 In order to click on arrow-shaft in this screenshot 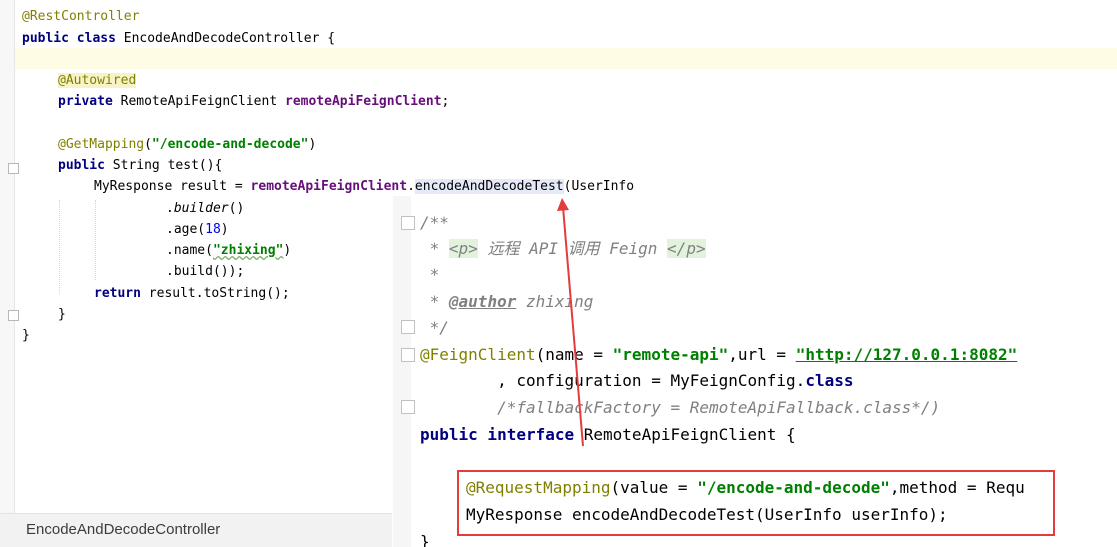, I will do `click(573, 326)`.